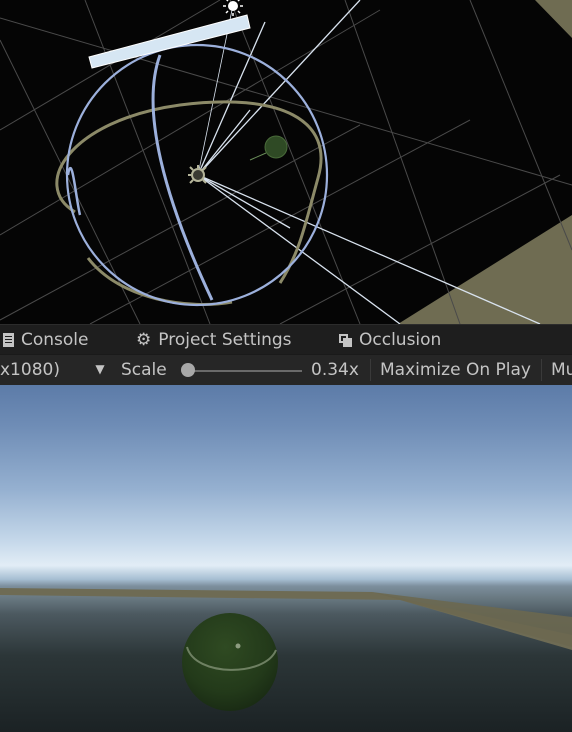 The height and width of the screenshot is (732, 572). I want to click on sphere-axis, so click(258, 156).